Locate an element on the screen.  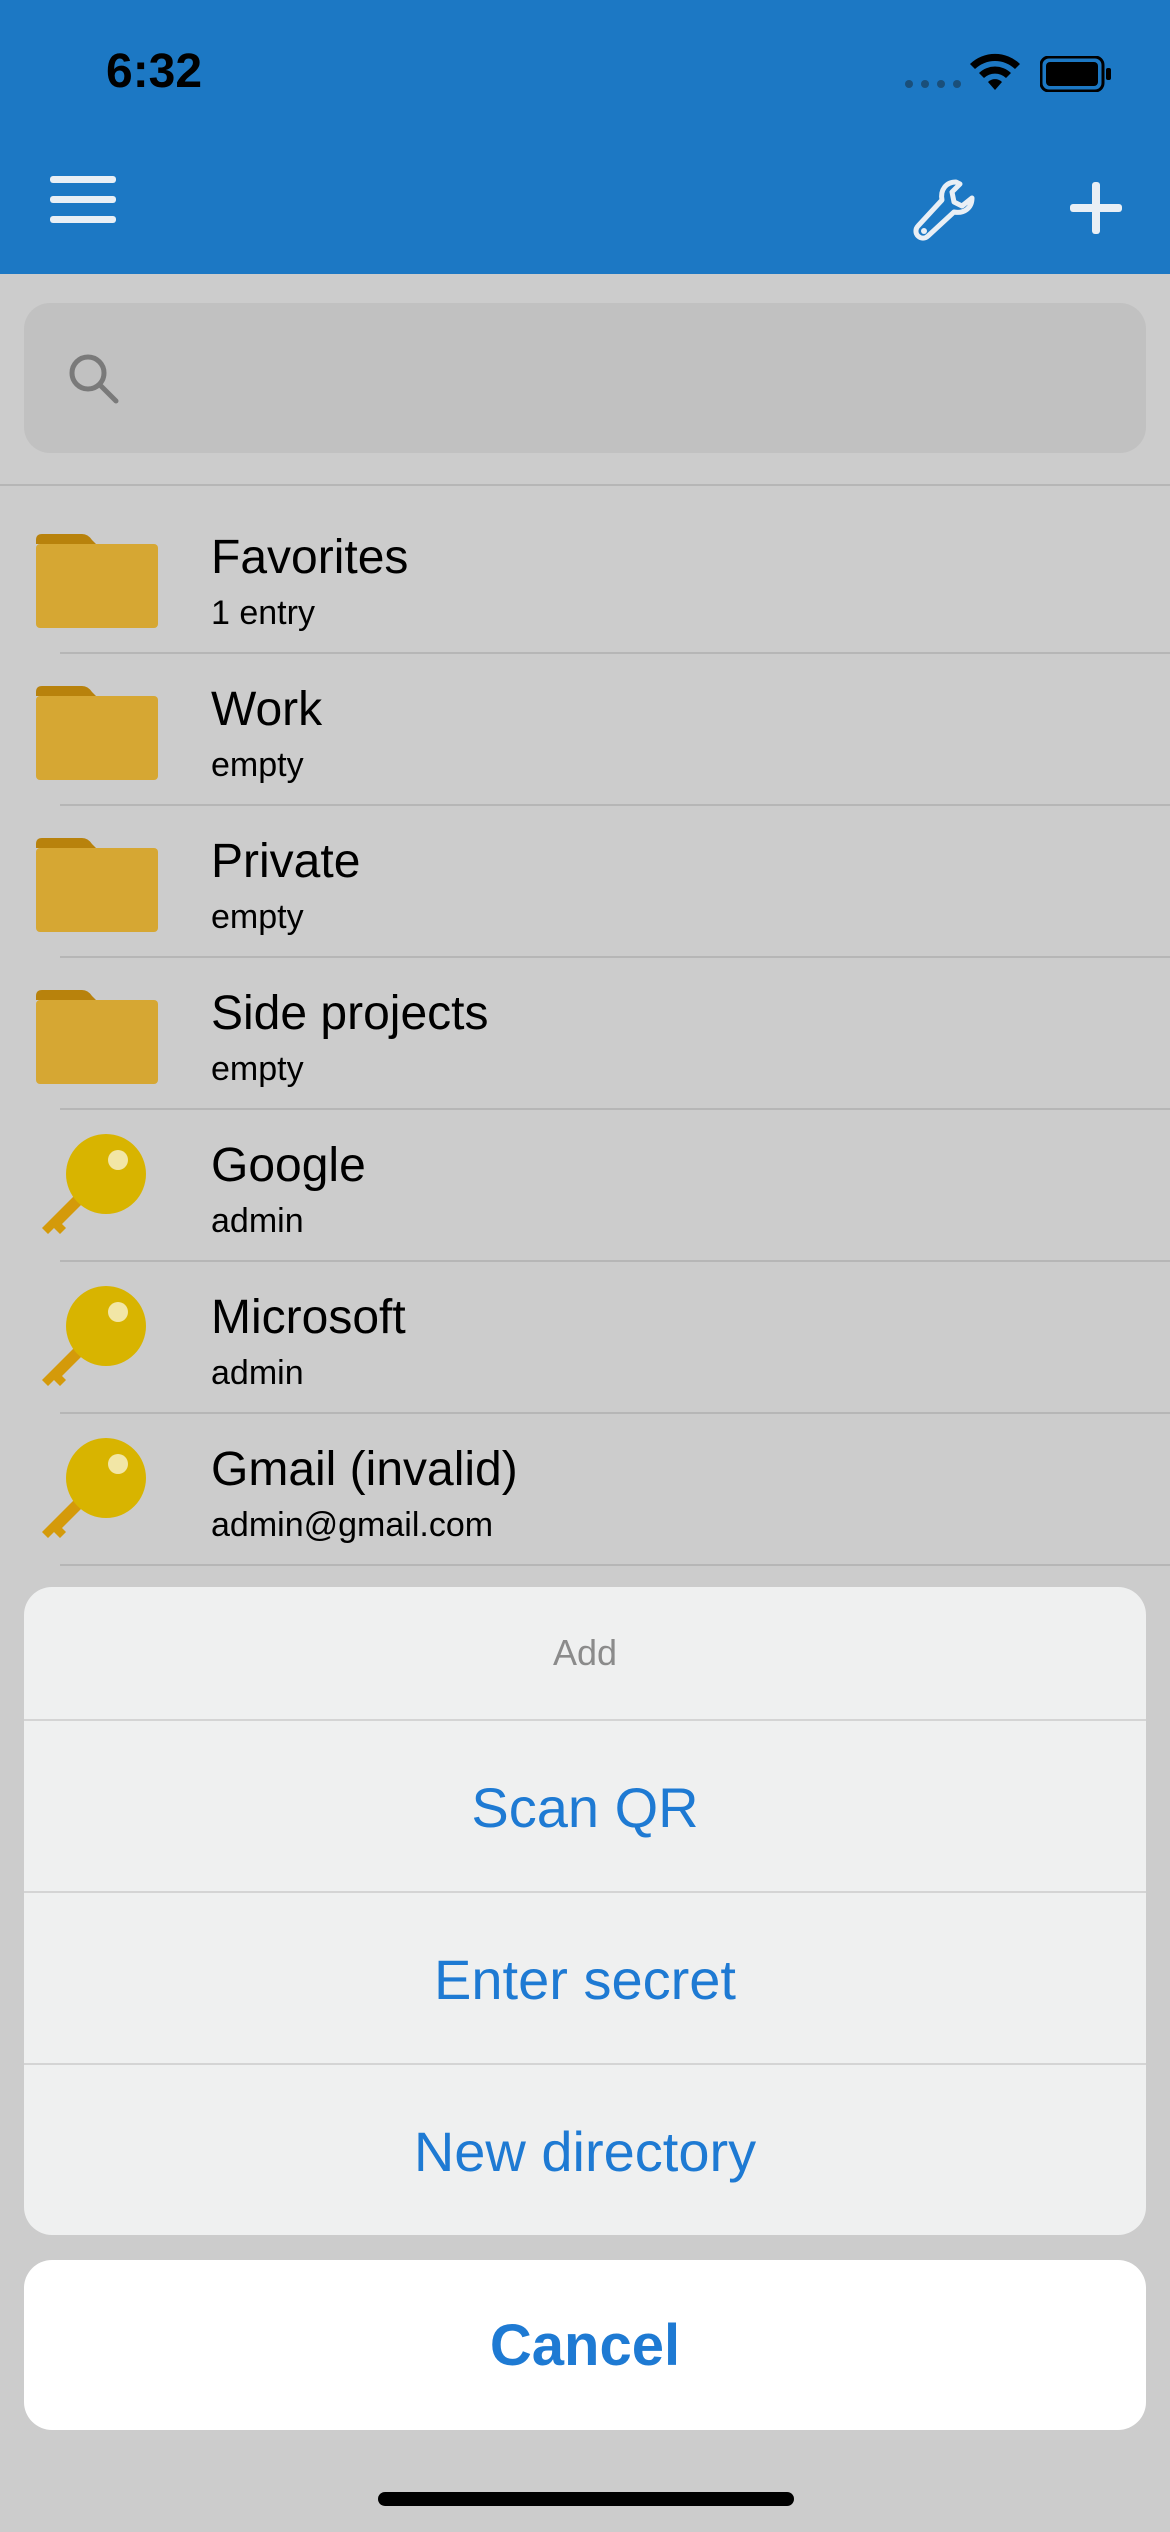
search-bar is located at coordinates (585, 379).